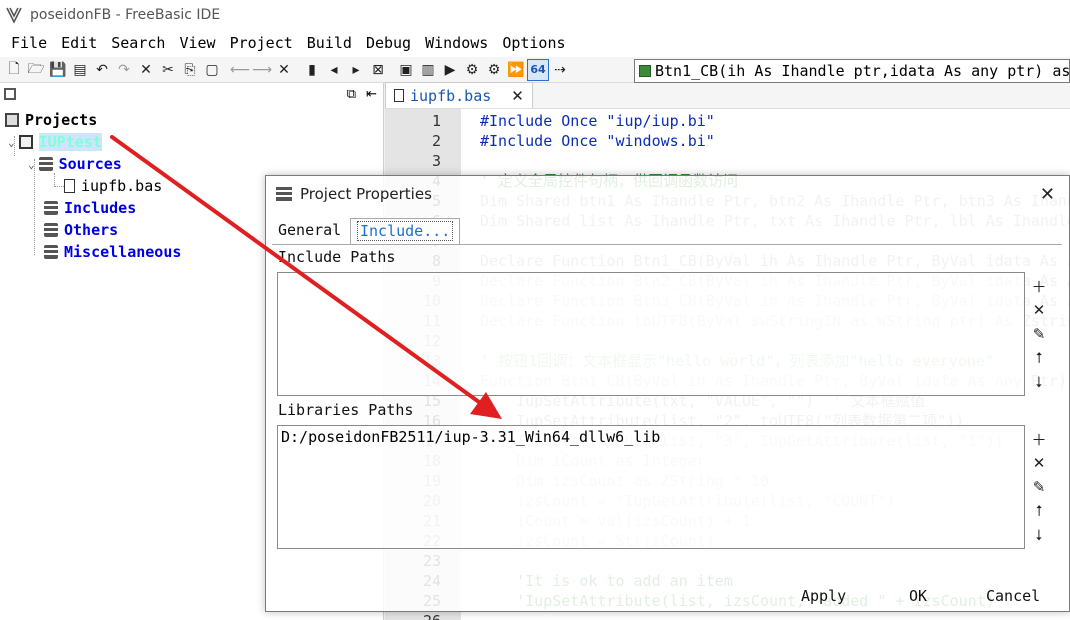  I want to click on libraries-edit-icon: ✎, so click(1039, 487).